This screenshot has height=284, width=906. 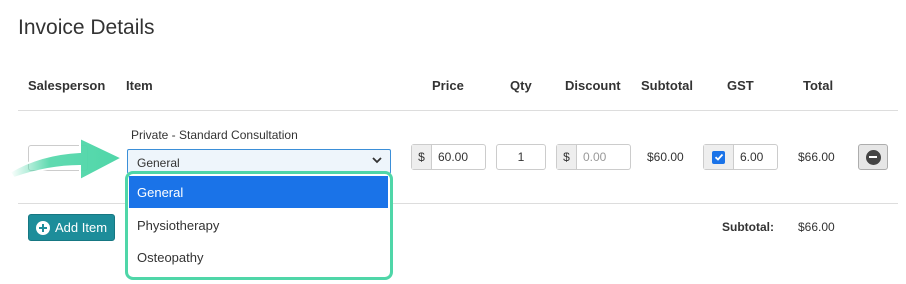 I want to click on dropdown-option-physiotherapy: Physiotherapy, so click(x=258, y=225).